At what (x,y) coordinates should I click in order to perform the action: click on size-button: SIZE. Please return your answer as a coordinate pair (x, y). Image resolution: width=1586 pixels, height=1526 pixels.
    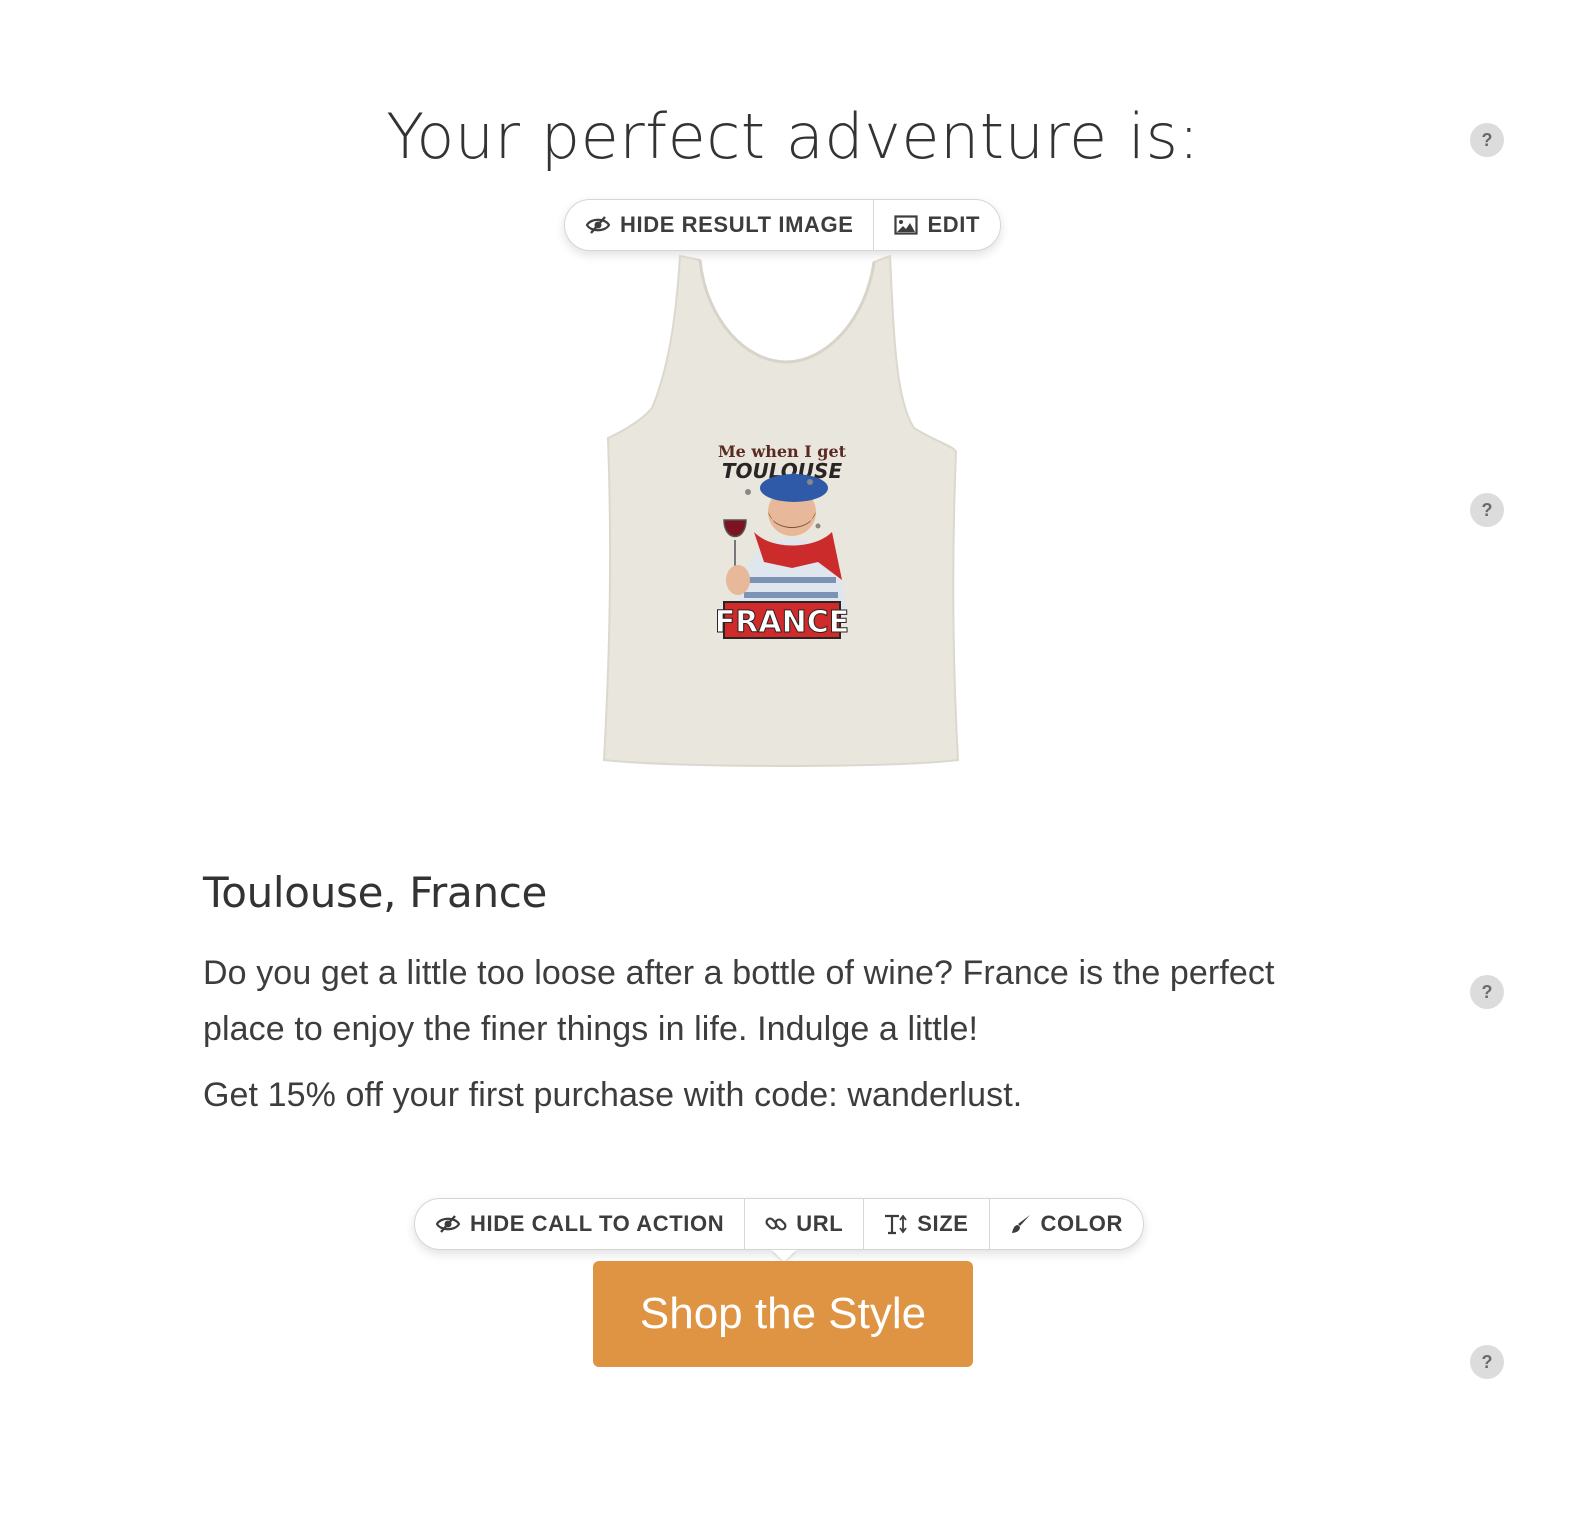
    Looking at the image, I should click on (925, 1224).